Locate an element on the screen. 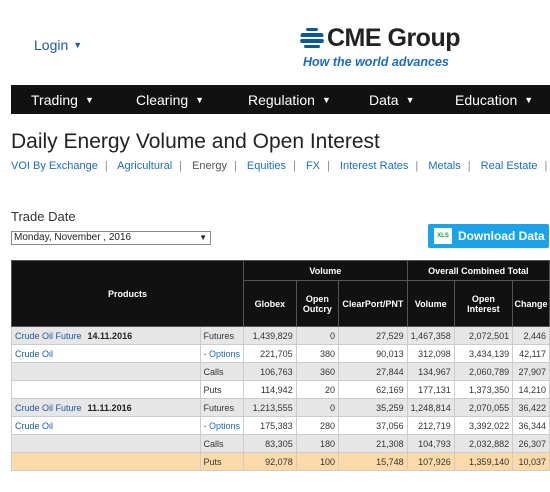  value-cell: 10,037 is located at coordinates (531, 461).